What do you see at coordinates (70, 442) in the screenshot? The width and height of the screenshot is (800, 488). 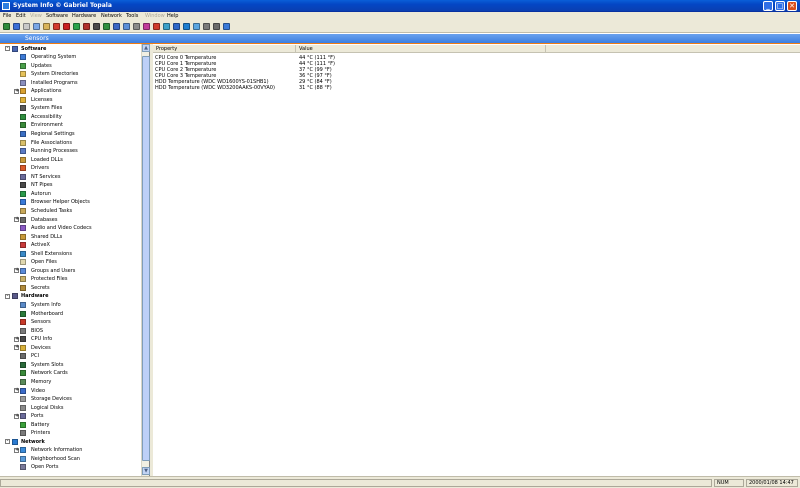 I see `tree-item-network: - Network` at bounding box center [70, 442].